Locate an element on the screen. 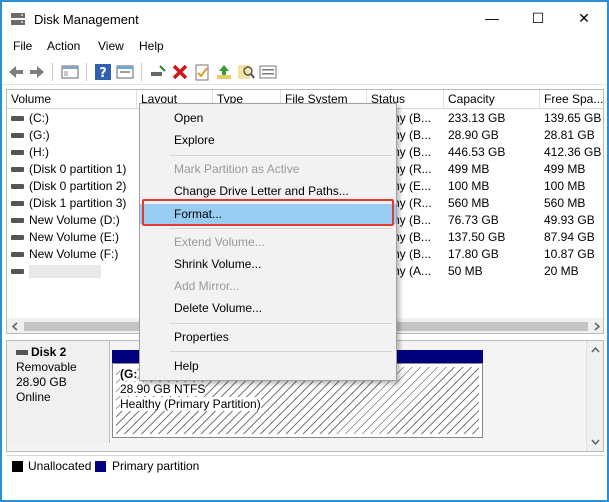 The height and width of the screenshot is (502, 609). volume-capacity: 499 MB is located at coordinates (469, 169).